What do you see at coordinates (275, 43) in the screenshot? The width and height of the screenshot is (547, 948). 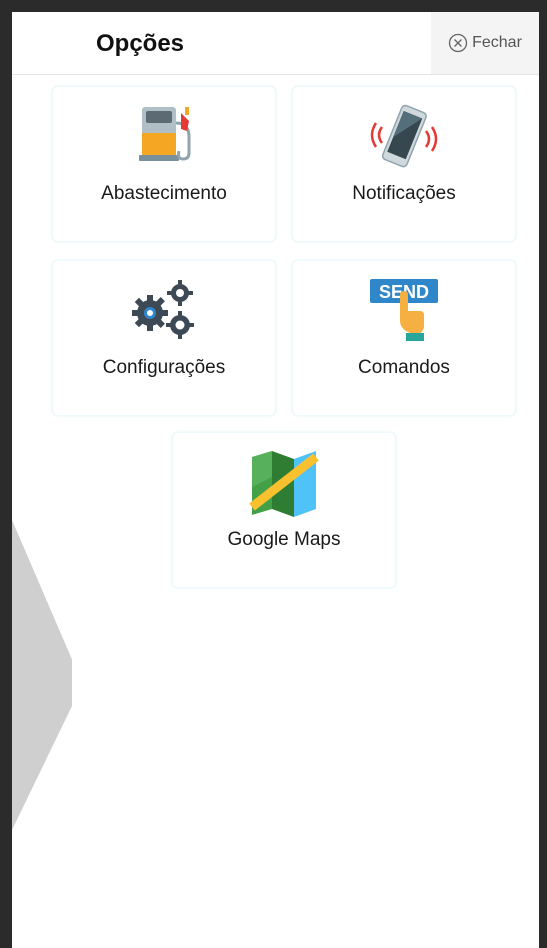 I see `sheet-header: Opções Fechar` at bounding box center [275, 43].